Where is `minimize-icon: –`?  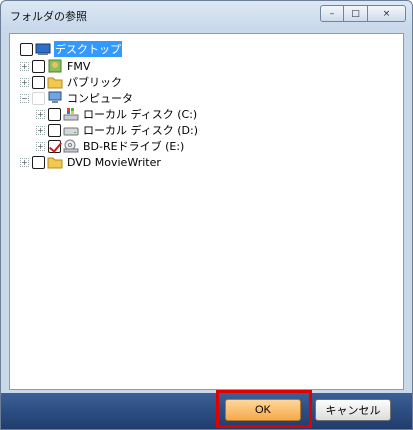 minimize-icon: – is located at coordinates (332, 13).